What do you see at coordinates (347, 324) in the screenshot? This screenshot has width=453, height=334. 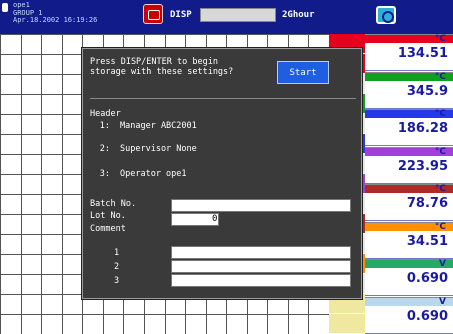 I see `scale-cell` at bounding box center [347, 324].